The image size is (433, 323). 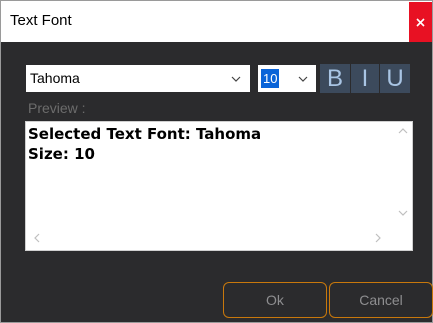 I want to click on preview-font-line: Selected Text Font: Tahoma, so click(x=145, y=134).